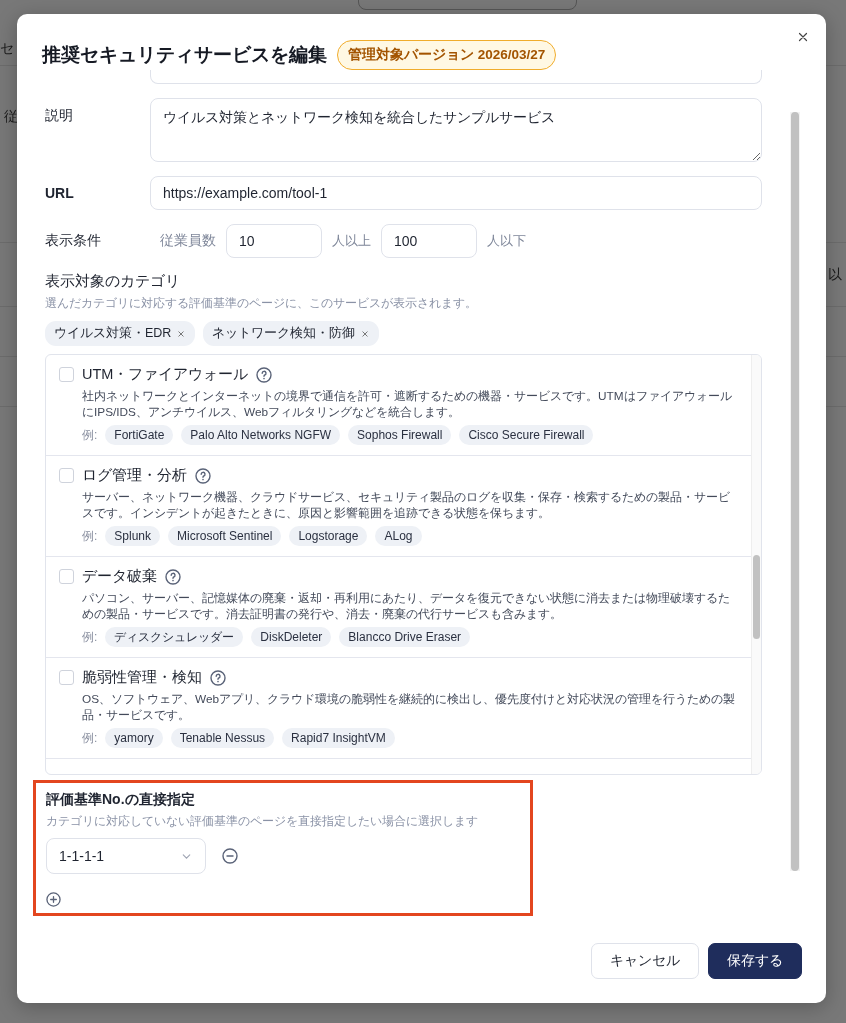  Describe the element at coordinates (526, 435) in the screenshot. I see `example-tag: Cisco Secure Firewall` at that location.